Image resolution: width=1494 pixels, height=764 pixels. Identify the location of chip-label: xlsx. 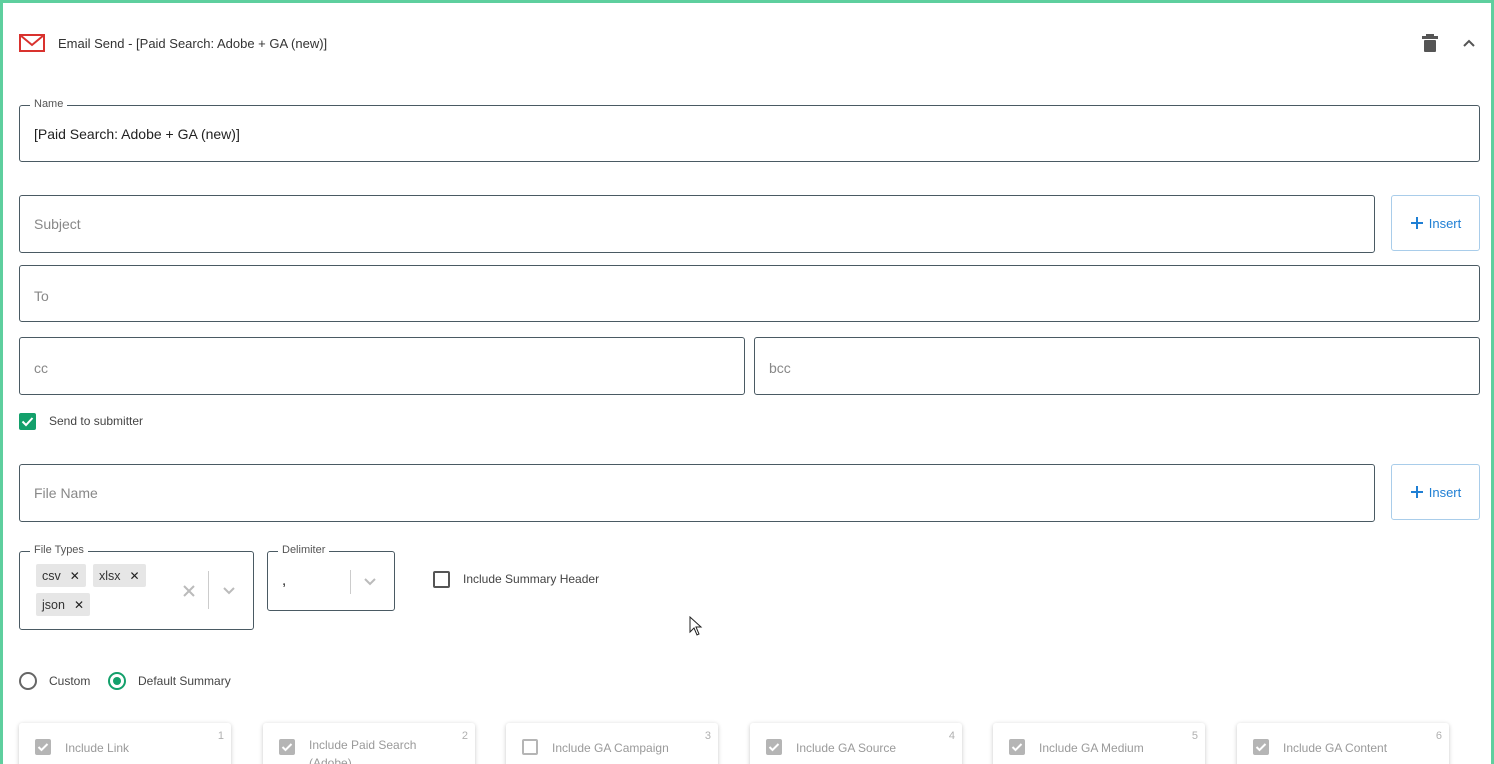
(110, 575).